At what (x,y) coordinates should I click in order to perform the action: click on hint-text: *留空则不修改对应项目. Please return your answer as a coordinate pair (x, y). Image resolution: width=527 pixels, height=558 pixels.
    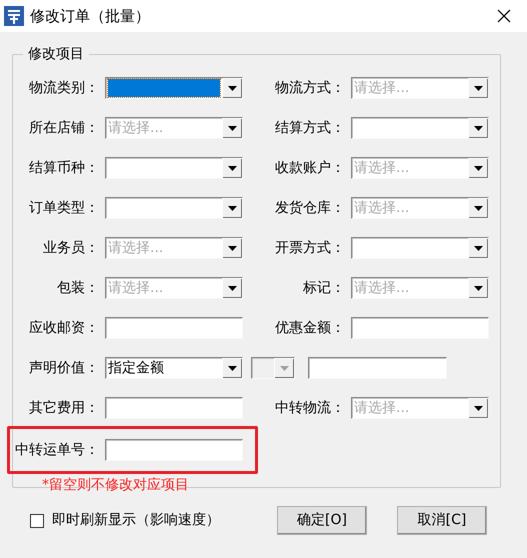
    Looking at the image, I should click on (116, 485).